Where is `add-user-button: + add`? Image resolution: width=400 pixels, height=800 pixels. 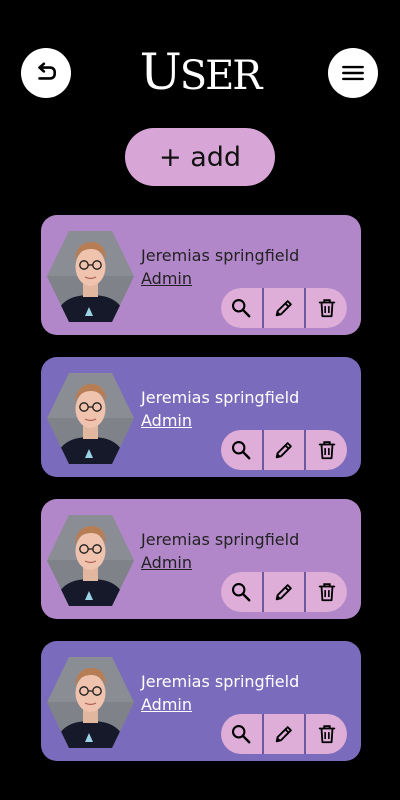
add-user-button: + add is located at coordinates (200, 157).